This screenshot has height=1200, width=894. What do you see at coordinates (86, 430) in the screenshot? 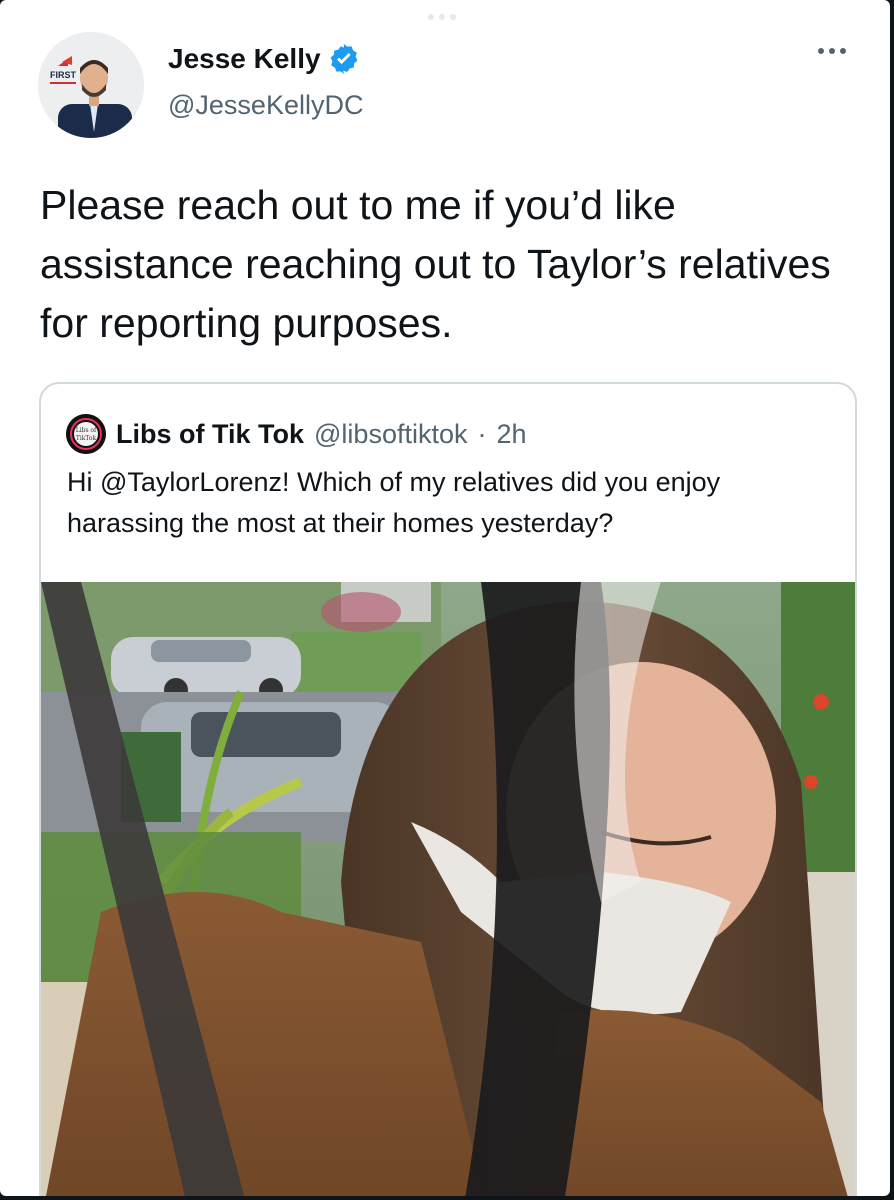
I see `svg-text: Libs of` at bounding box center [86, 430].